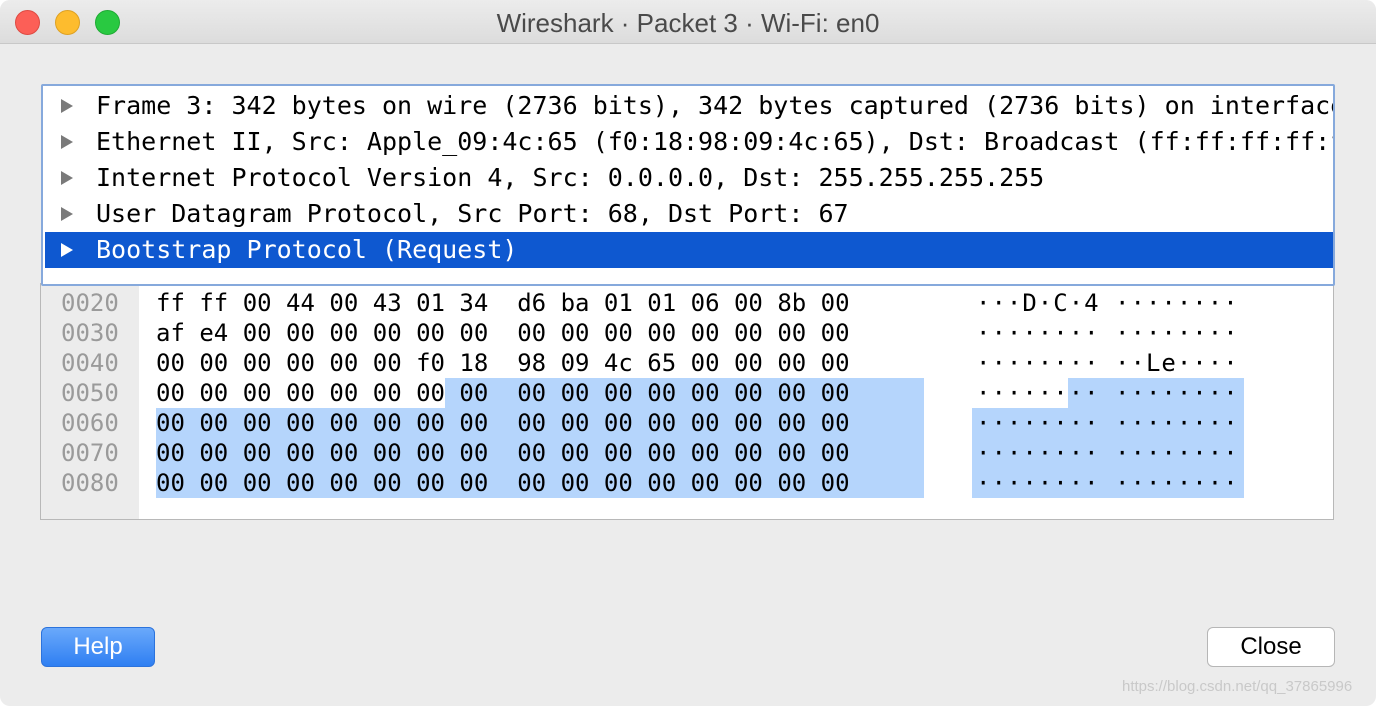 The image size is (1376, 706). I want to click on tree-item-label: Bootstrap Protocol (Request), so click(307, 249).